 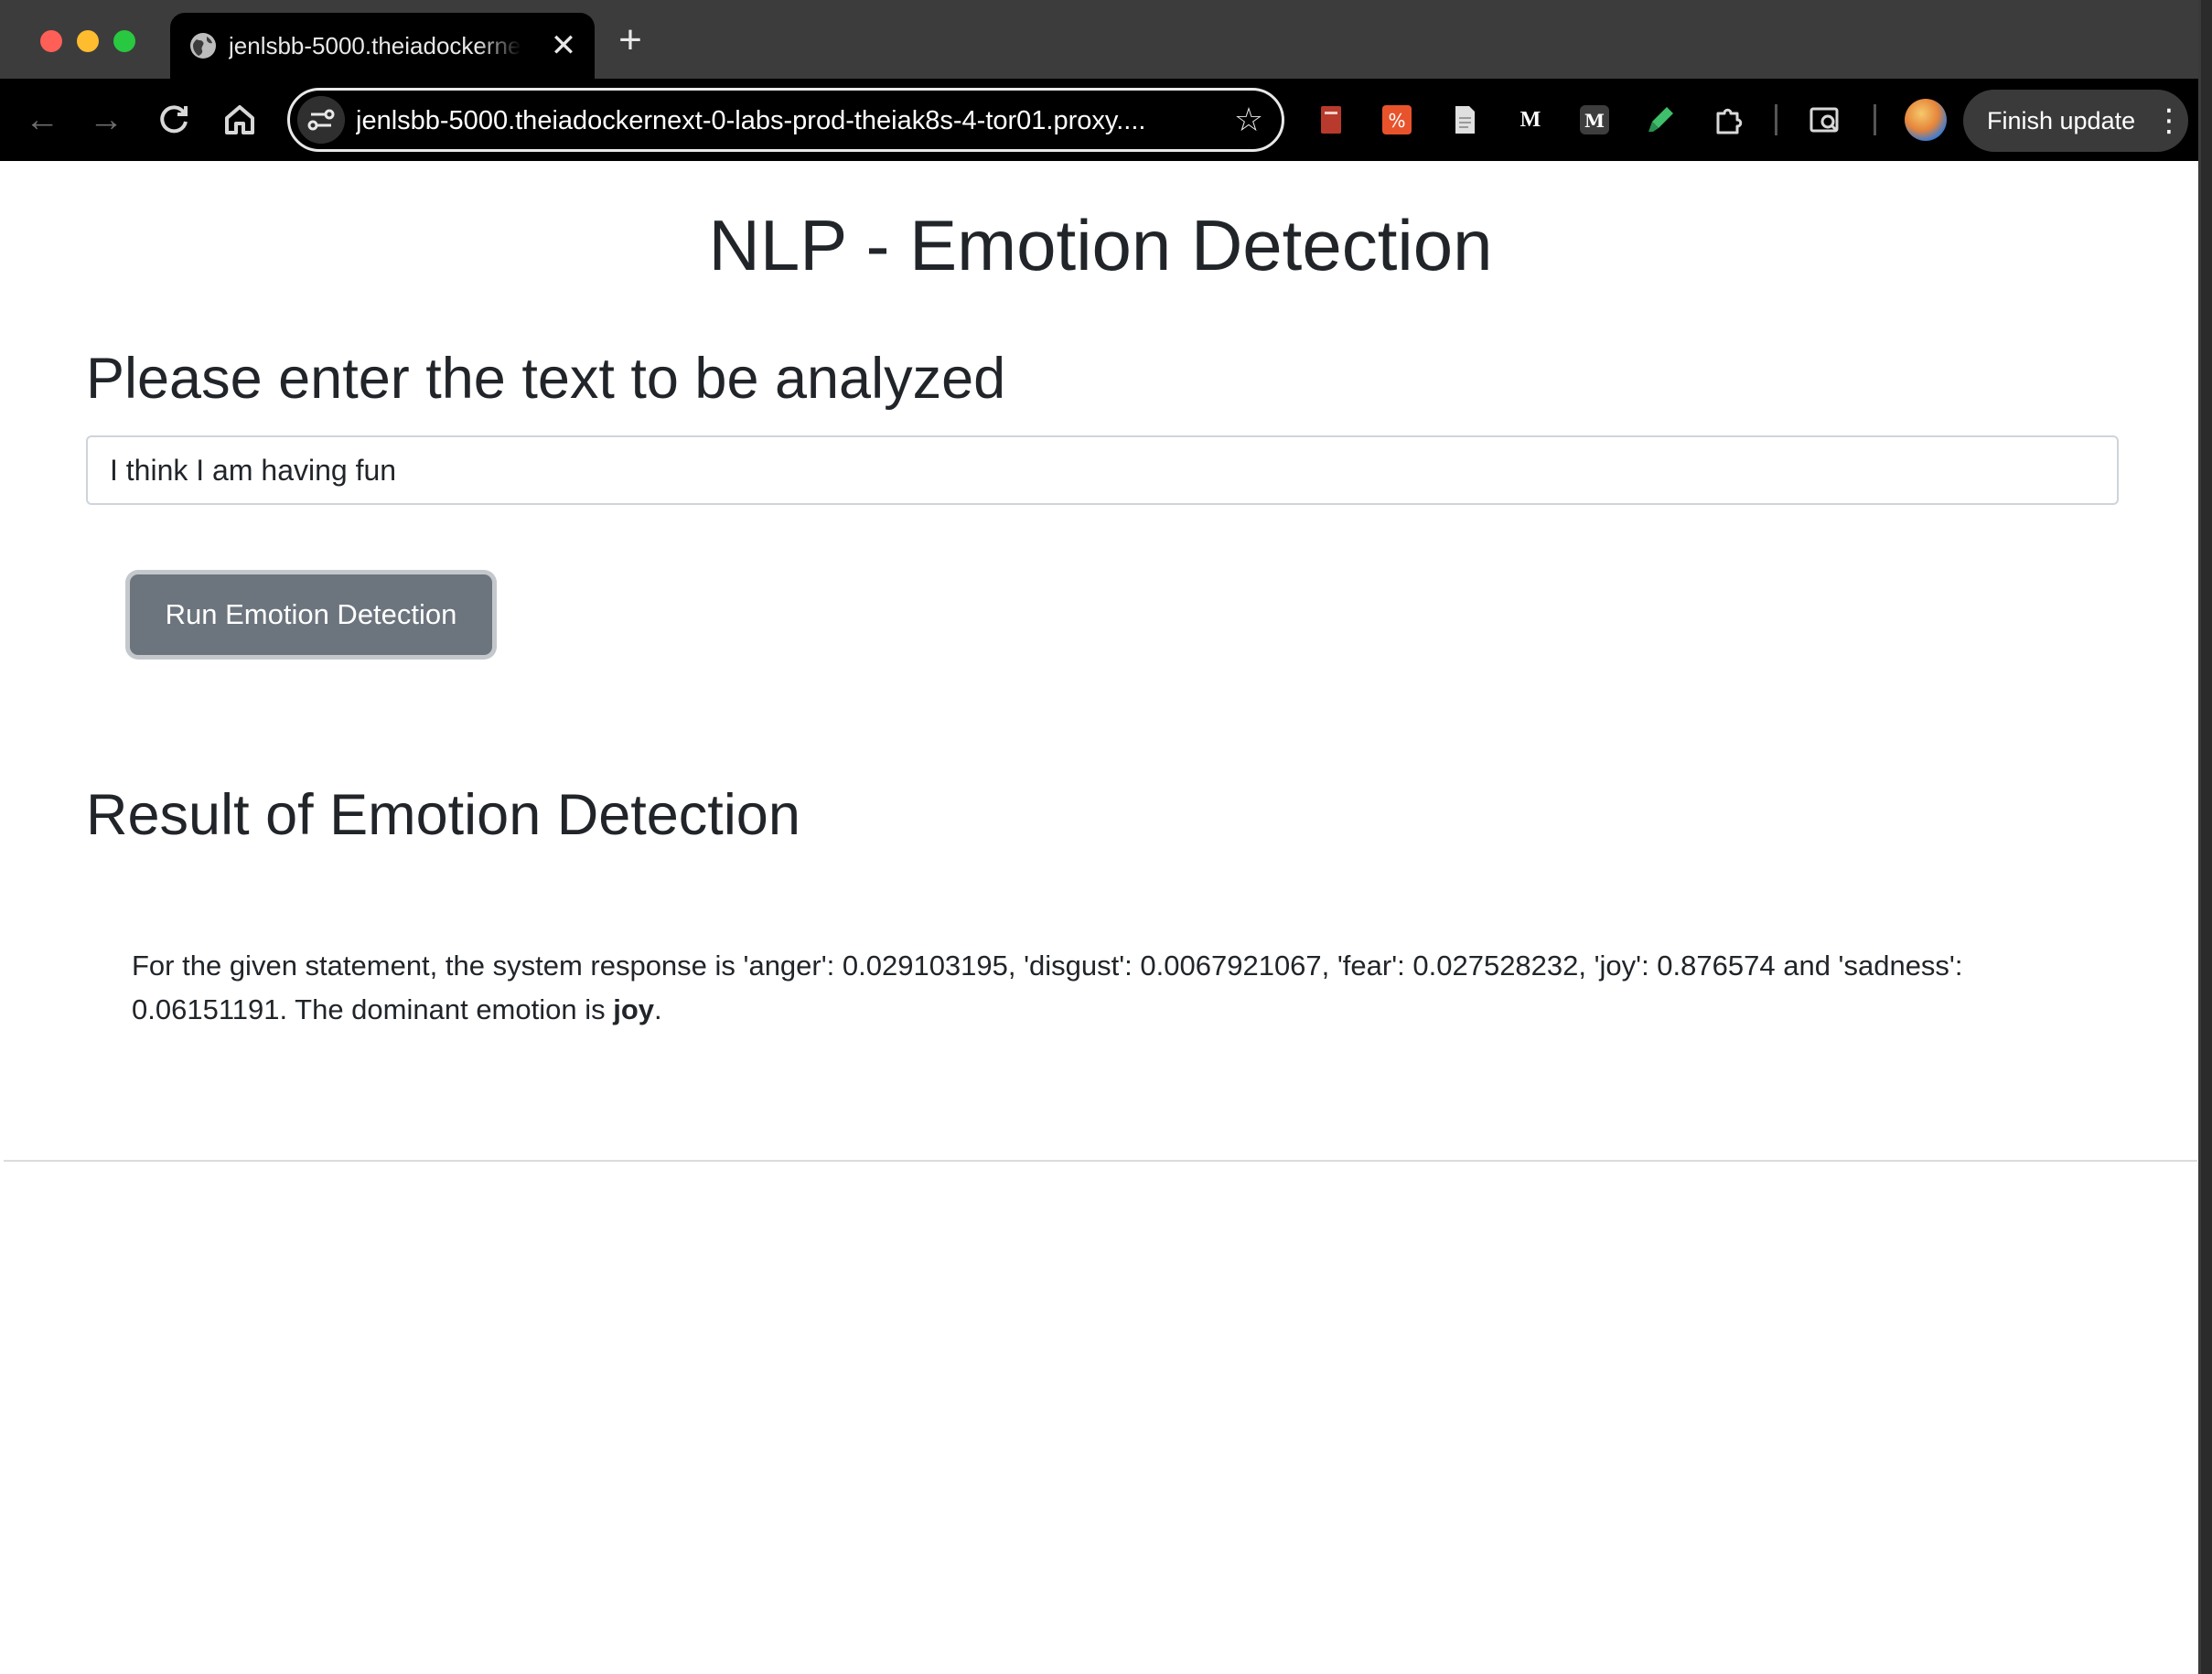 What do you see at coordinates (1464, 119) in the screenshot?
I see `document-icon` at bounding box center [1464, 119].